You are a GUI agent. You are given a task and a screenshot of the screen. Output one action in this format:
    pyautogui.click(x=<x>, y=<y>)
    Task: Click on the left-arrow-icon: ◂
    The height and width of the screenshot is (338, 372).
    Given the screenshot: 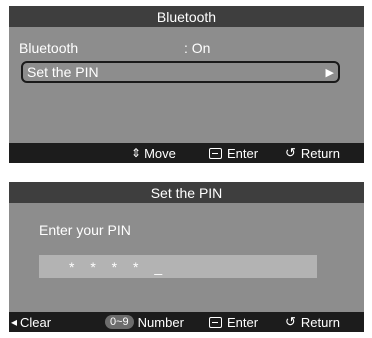 What is the action you would take?
    pyautogui.click(x=14, y=322)
    